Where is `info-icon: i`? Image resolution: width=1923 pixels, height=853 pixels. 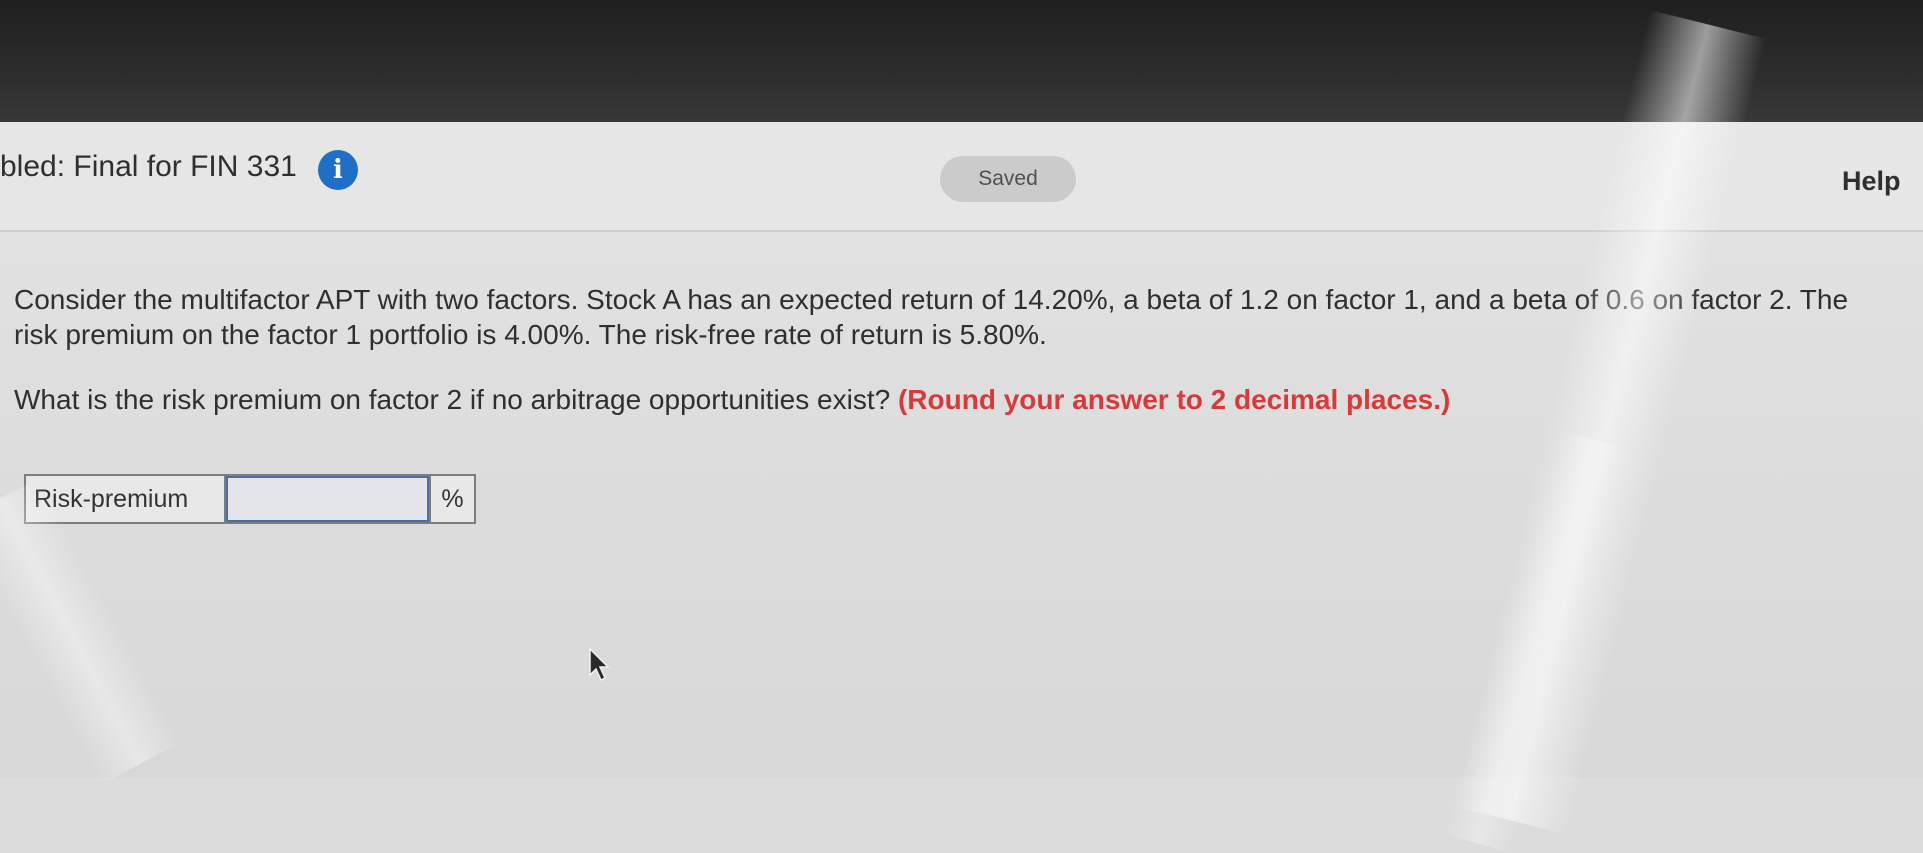 info-icon: i is located at coordinates (338, 170).